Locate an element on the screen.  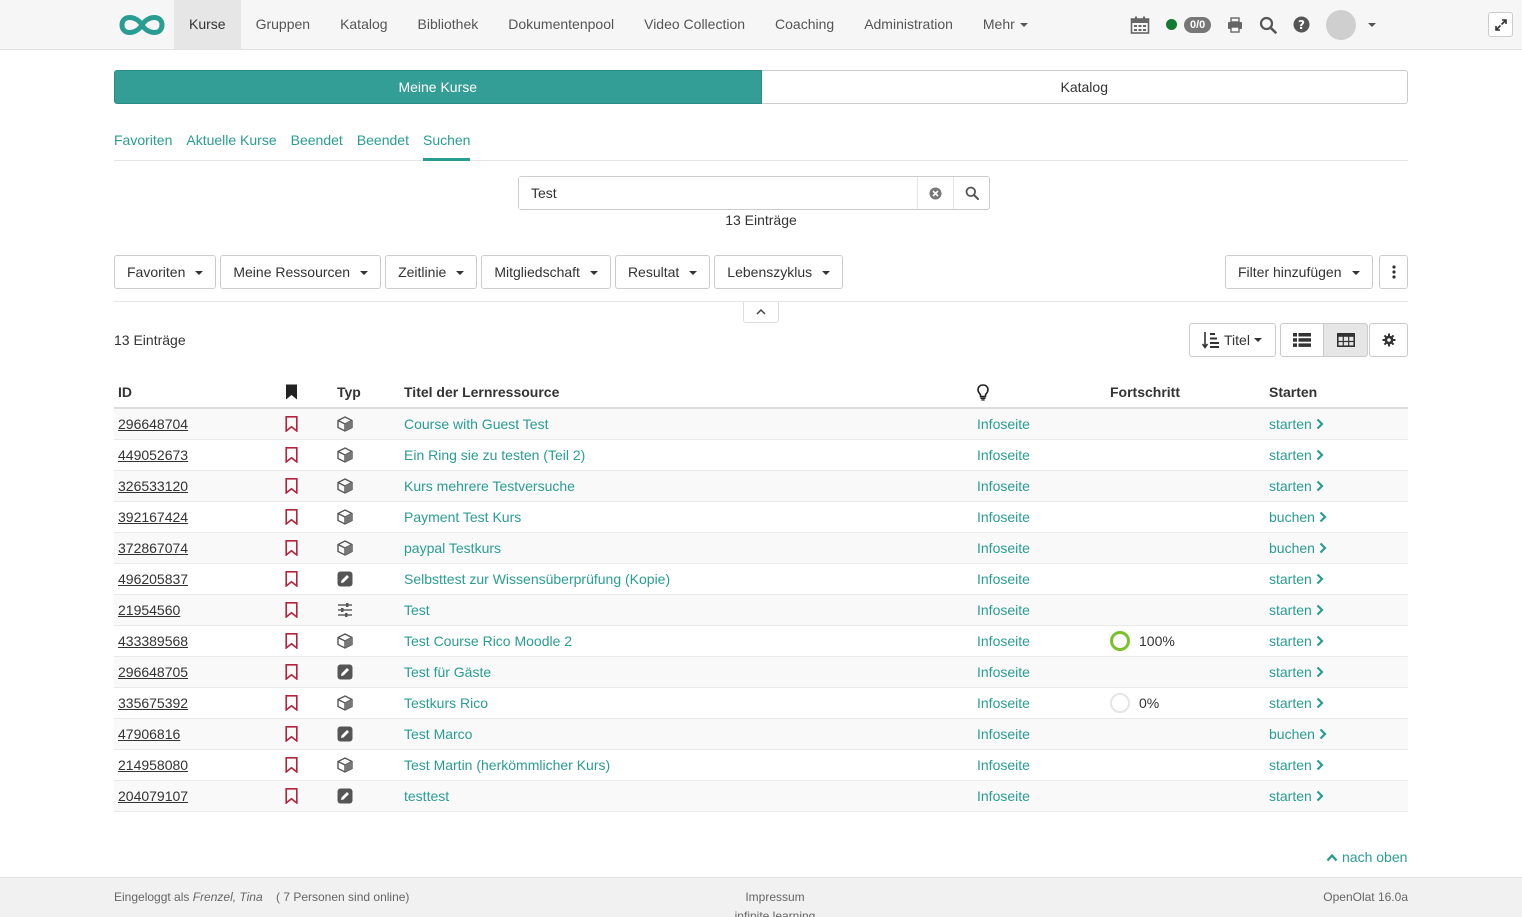
course-title-link: Ein Ring sie zu testen (Teil 2) is located at coordinates (494, 455).